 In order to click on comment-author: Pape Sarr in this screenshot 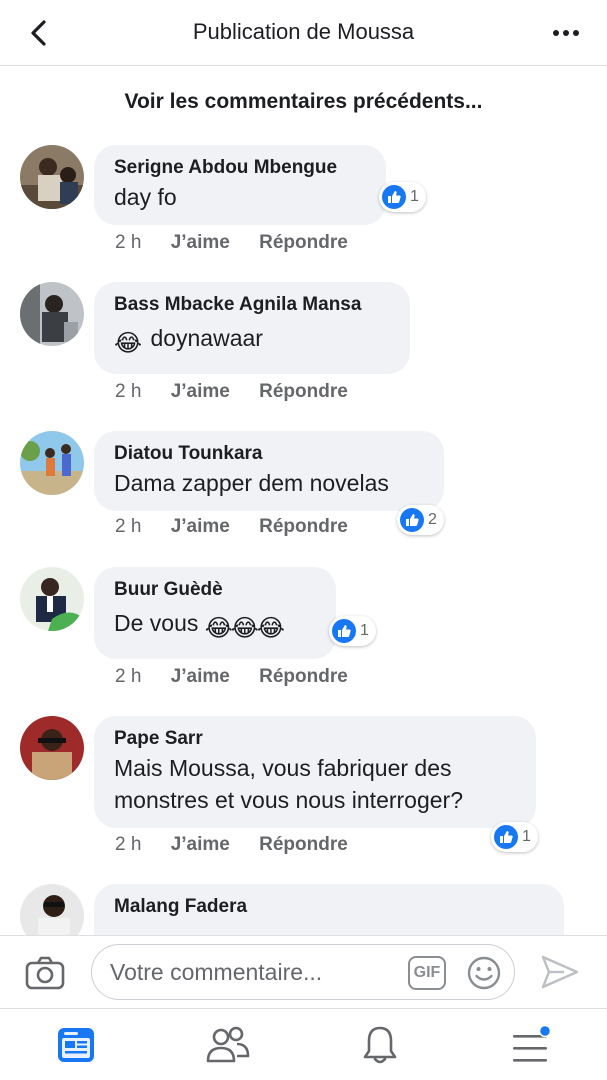, I will do `click(315, 739)`.